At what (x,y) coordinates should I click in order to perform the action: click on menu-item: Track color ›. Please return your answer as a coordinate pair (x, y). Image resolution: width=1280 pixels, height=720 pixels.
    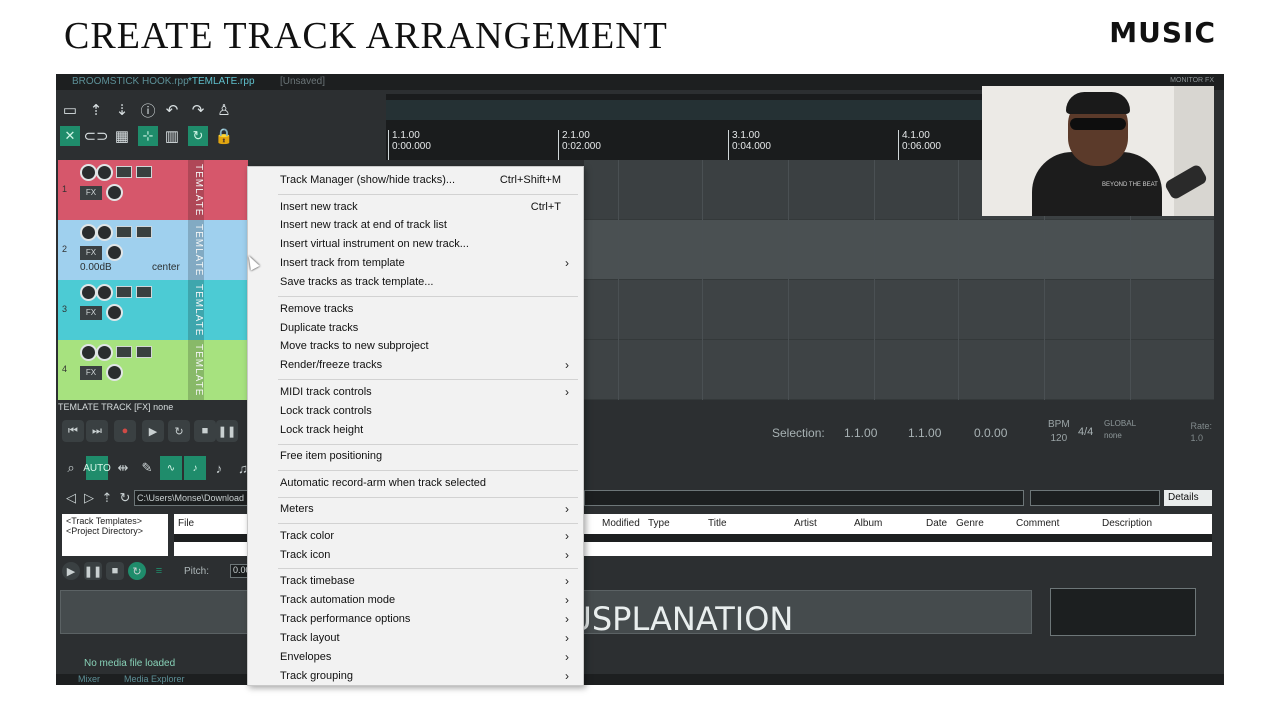
    Looking at the image, I should click on (415, 537).